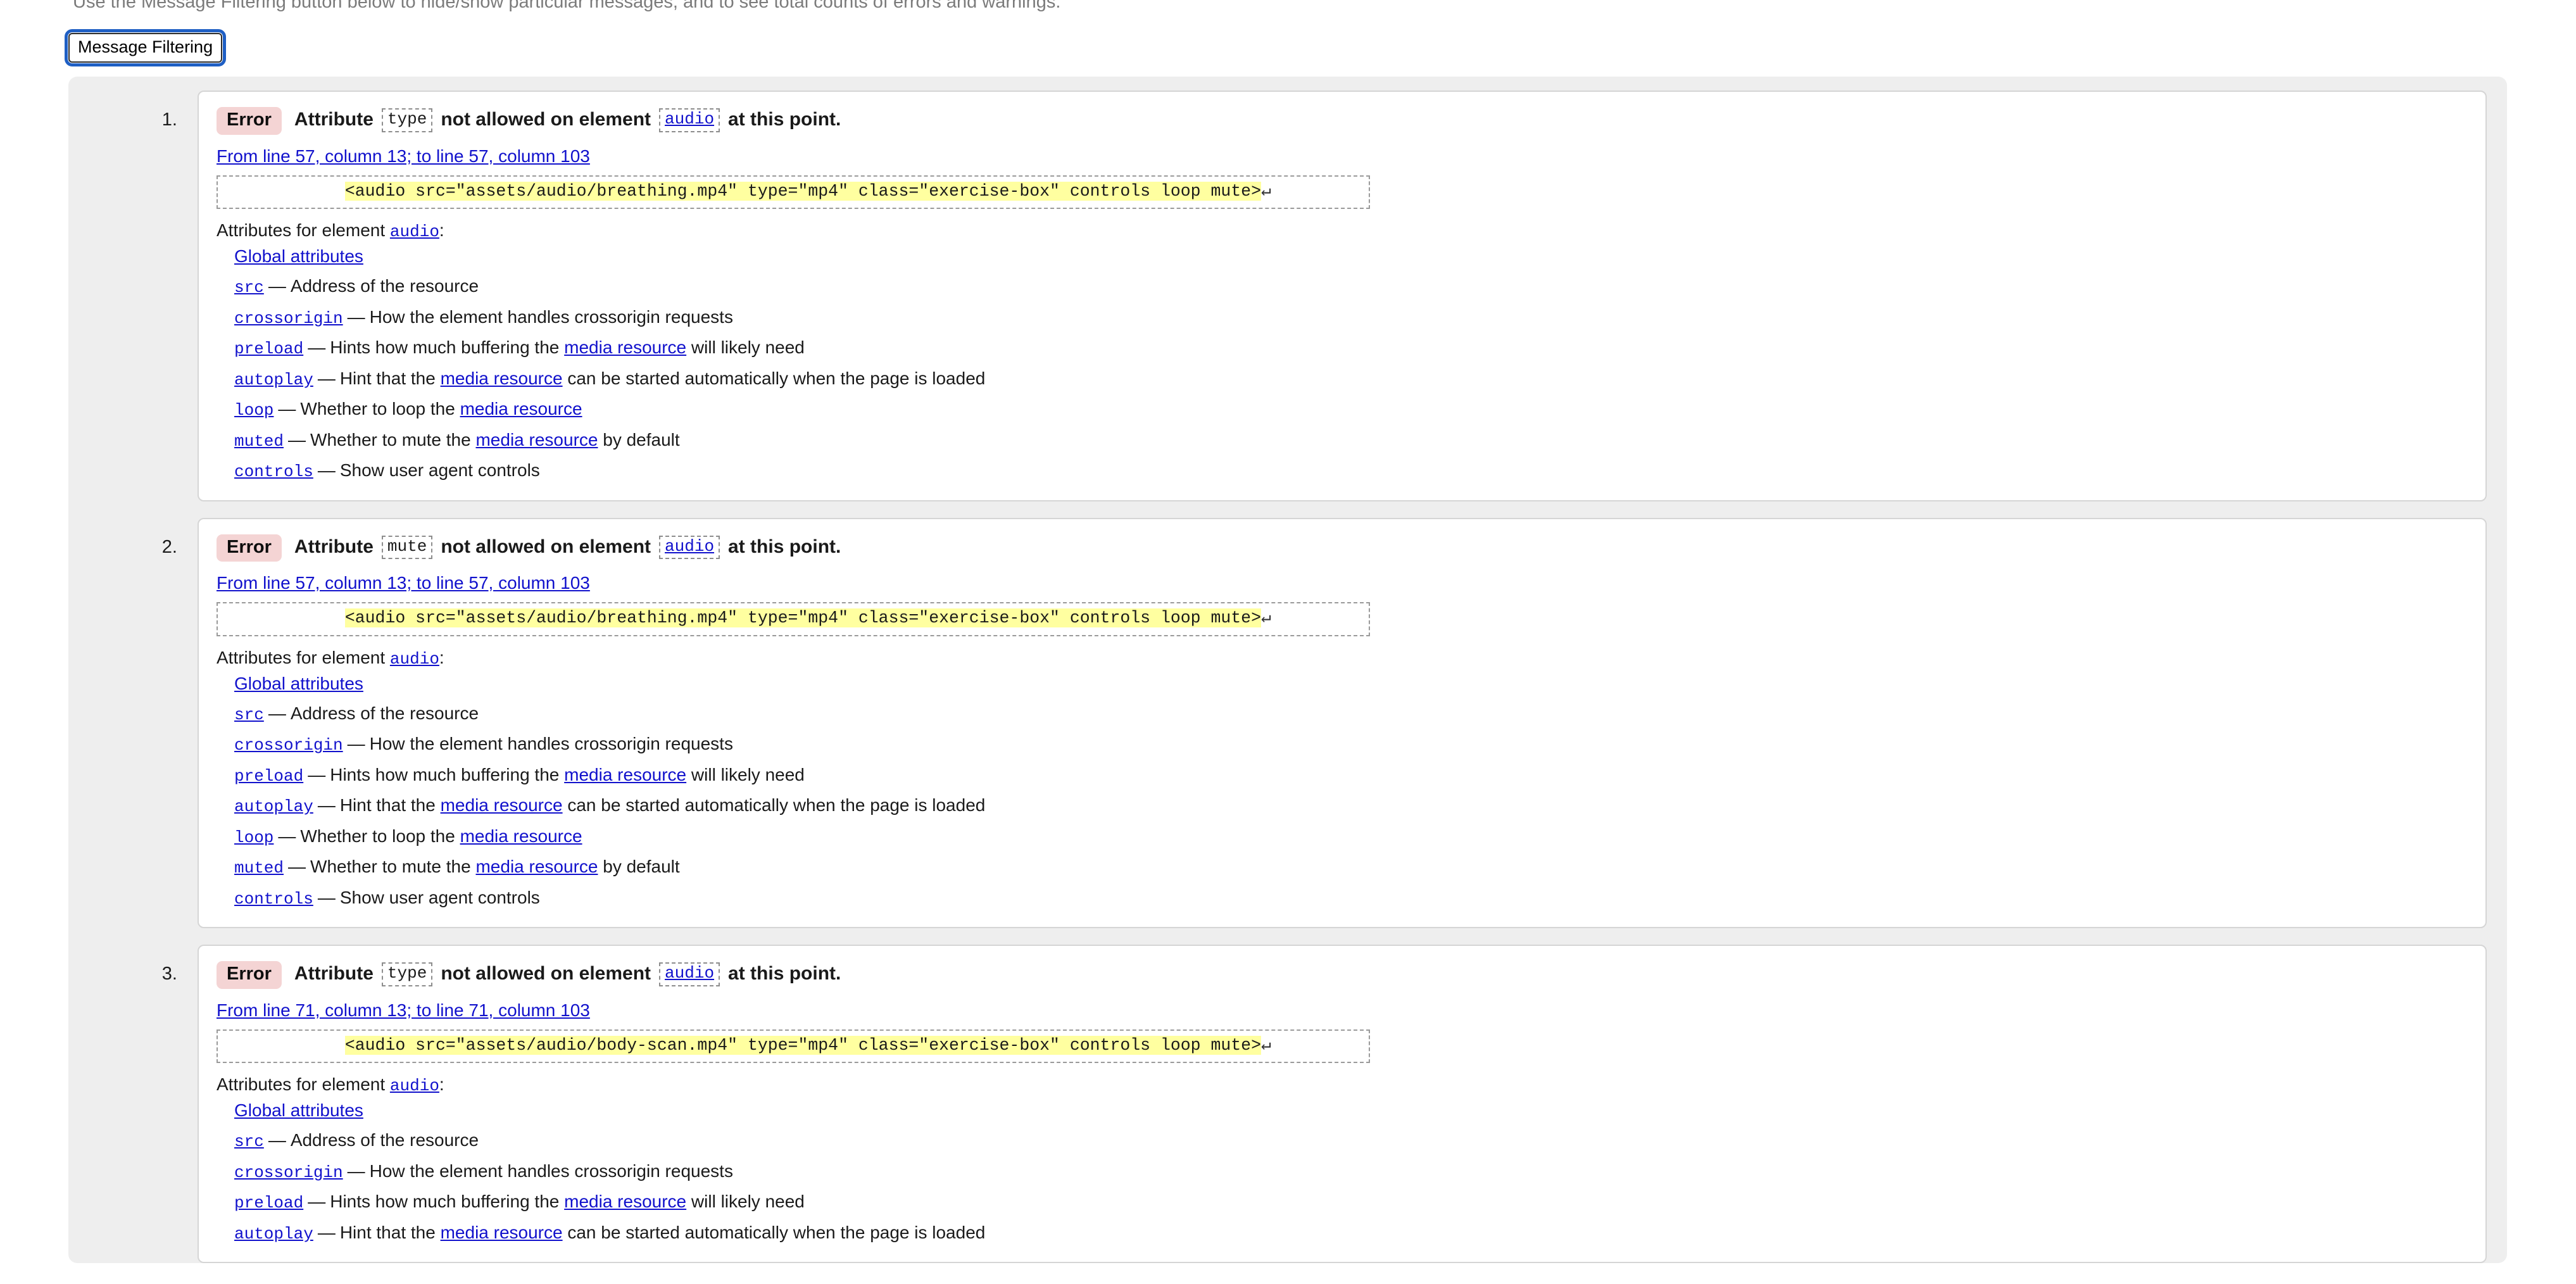 The width and height of the screenshot is (2576, 1284). Describe the element at coordinates (439, 897) in the screenshot. I see `attribute-description: Show user agent controls` at that location.